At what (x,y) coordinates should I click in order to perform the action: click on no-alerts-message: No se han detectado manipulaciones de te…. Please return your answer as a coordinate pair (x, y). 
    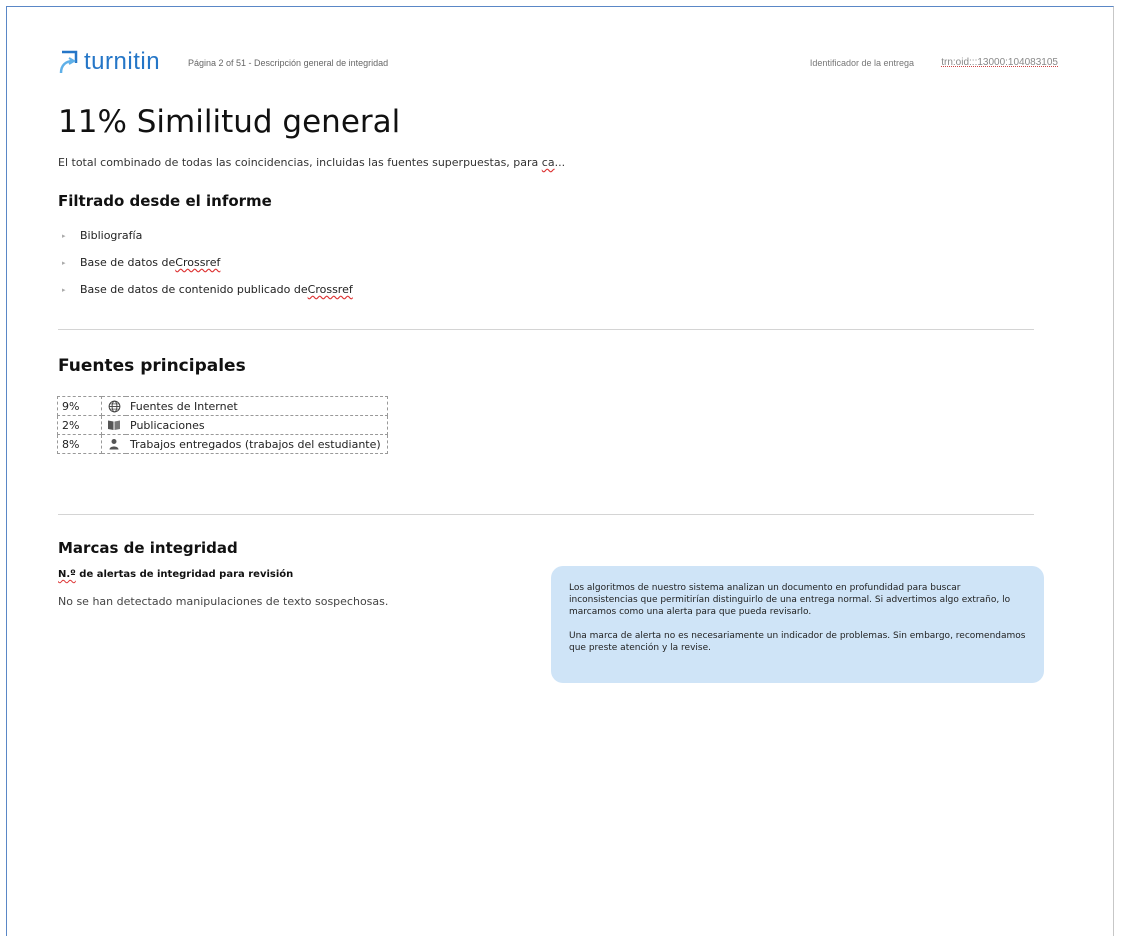
    Looking at the image, I should click on (223, 601).